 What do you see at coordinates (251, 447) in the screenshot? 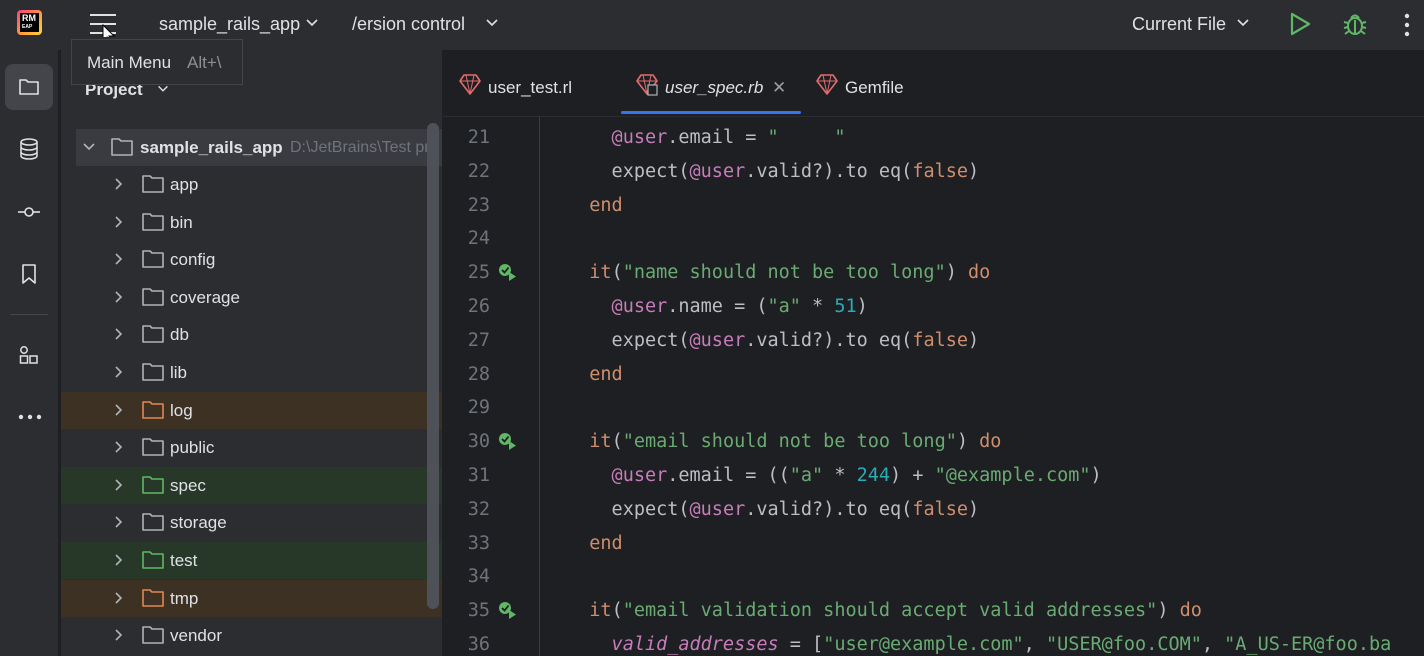
I see `tree-row-public: public` at bounding box center [251, 447].